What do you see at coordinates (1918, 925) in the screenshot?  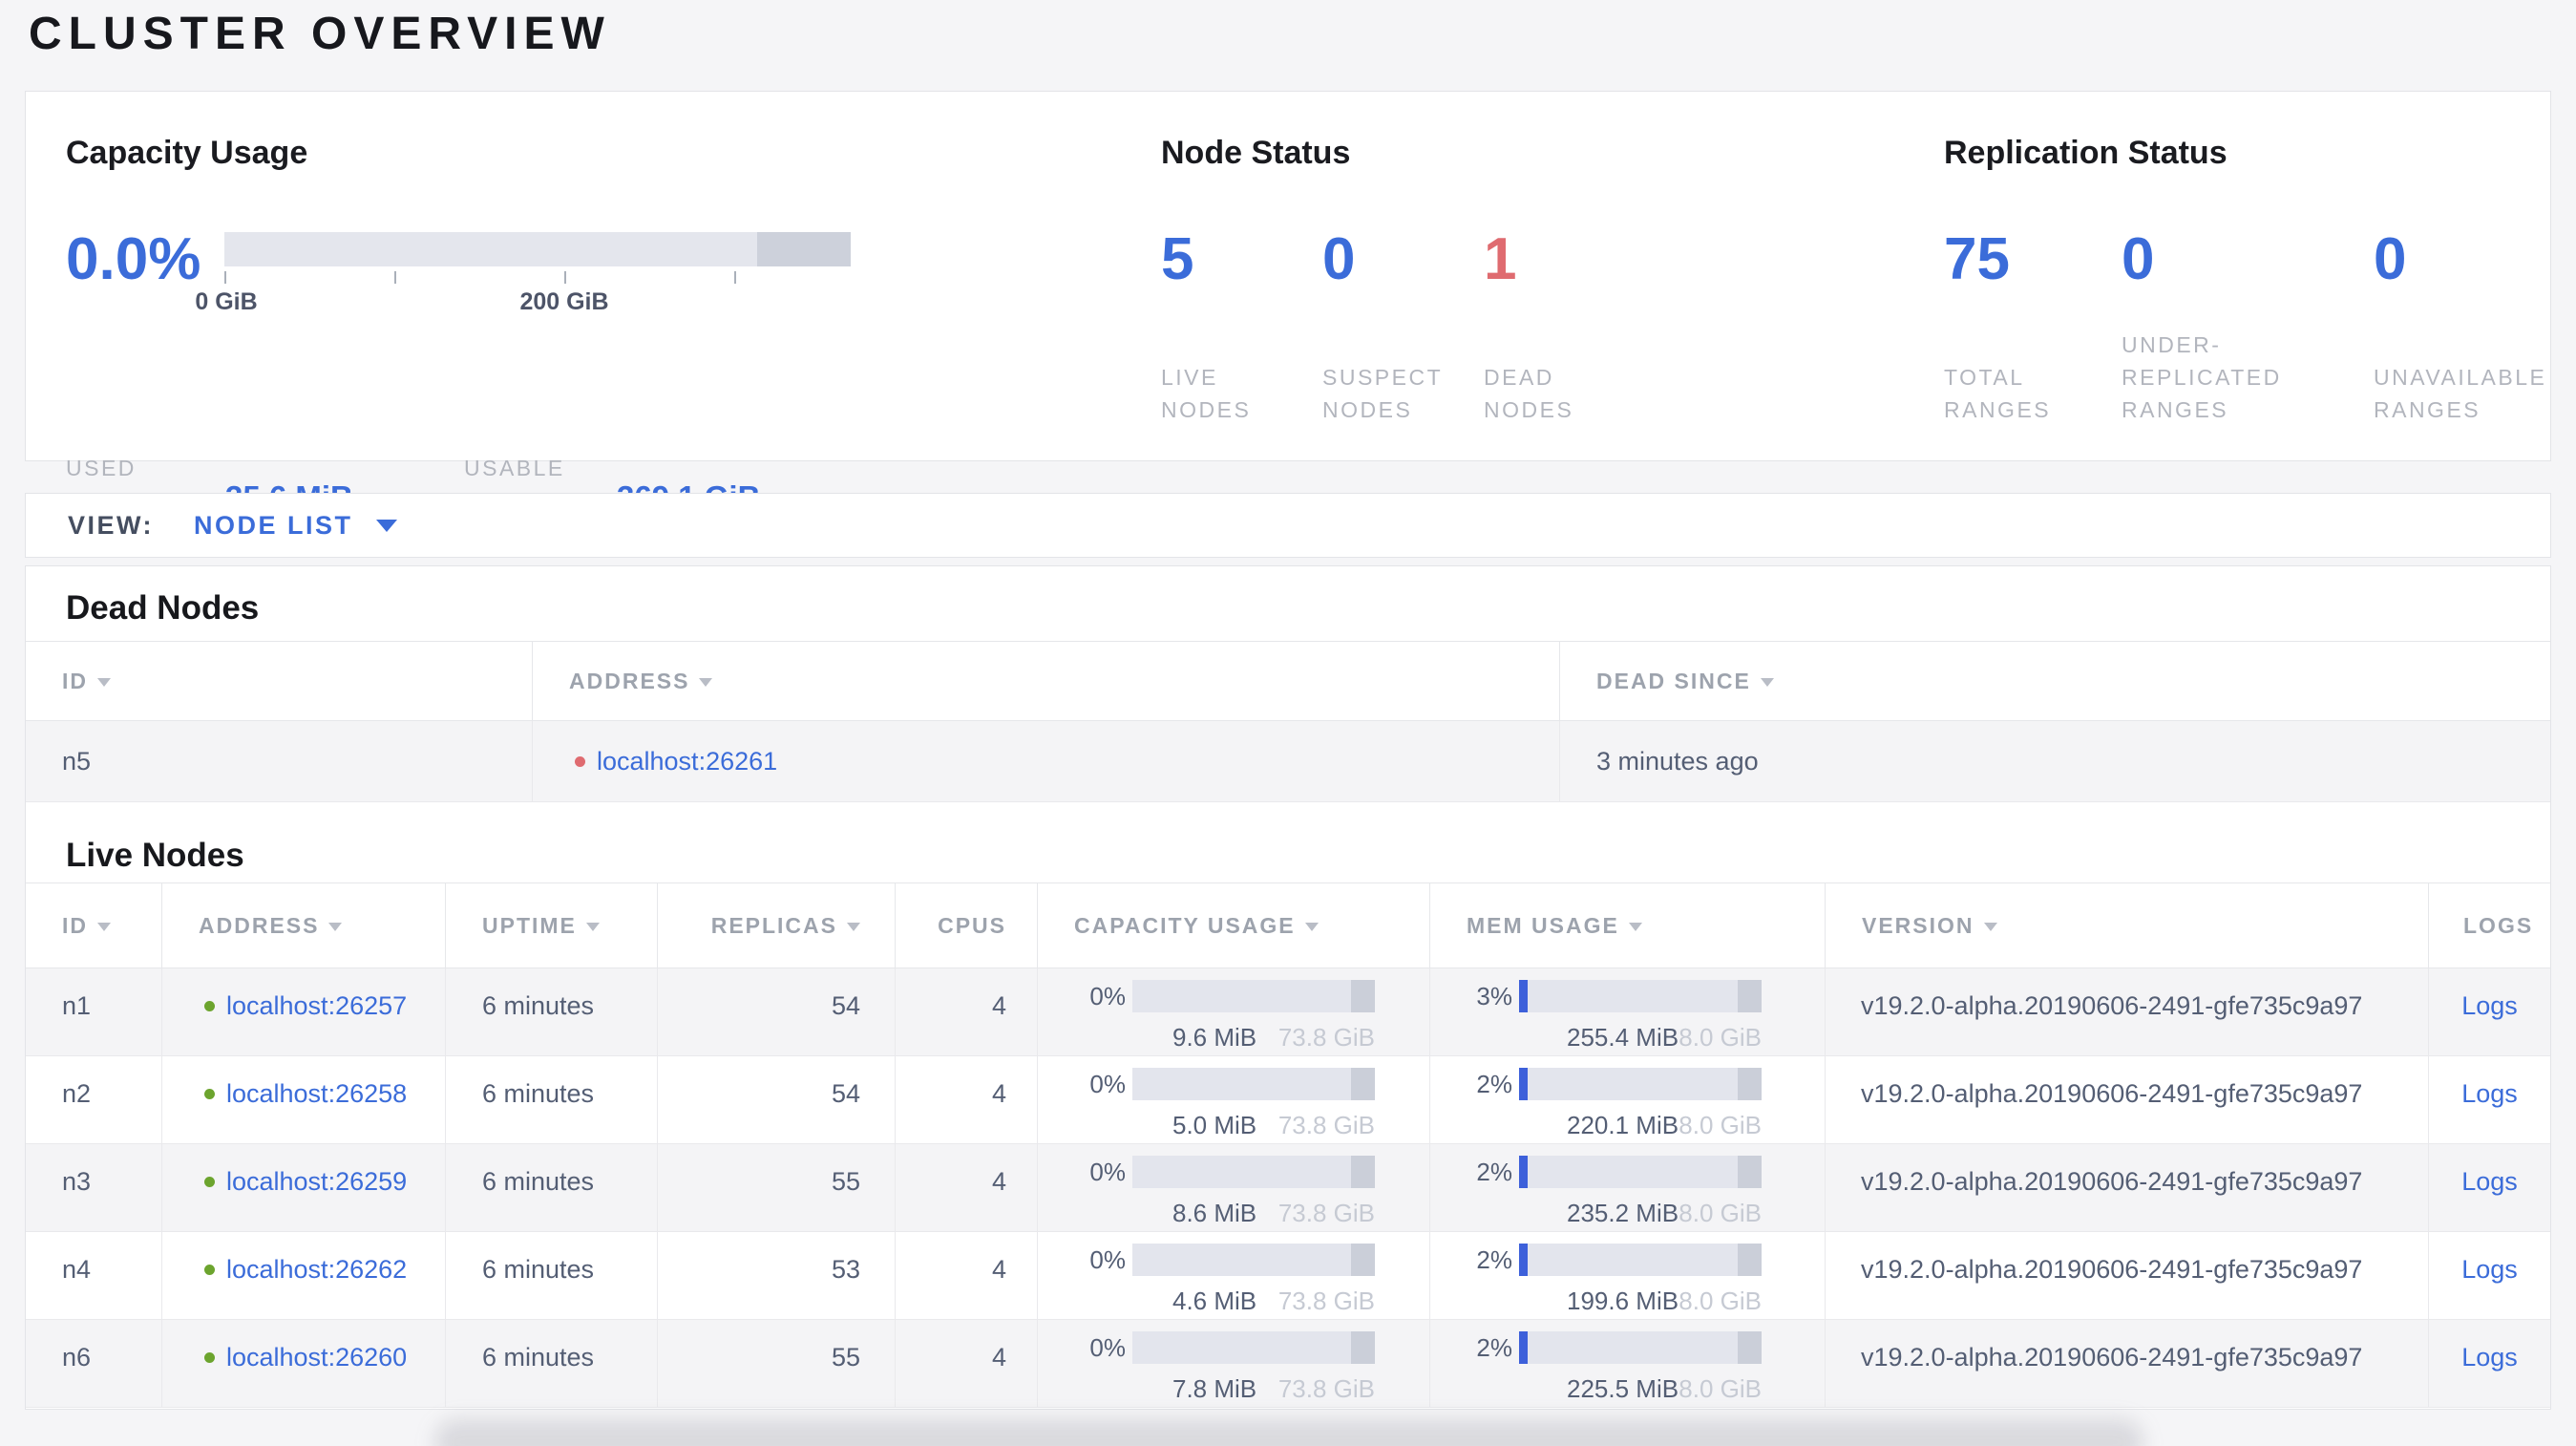 I see `column-header-label: VERSION` at bounding box center [1918, 925].